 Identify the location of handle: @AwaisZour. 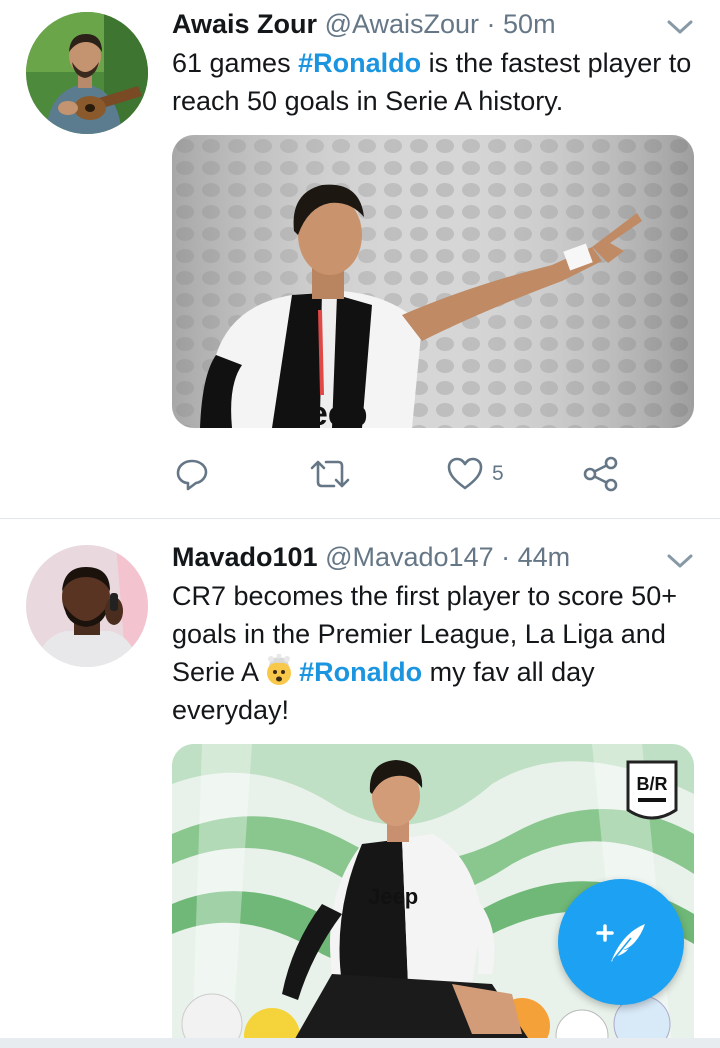
(402, 24).